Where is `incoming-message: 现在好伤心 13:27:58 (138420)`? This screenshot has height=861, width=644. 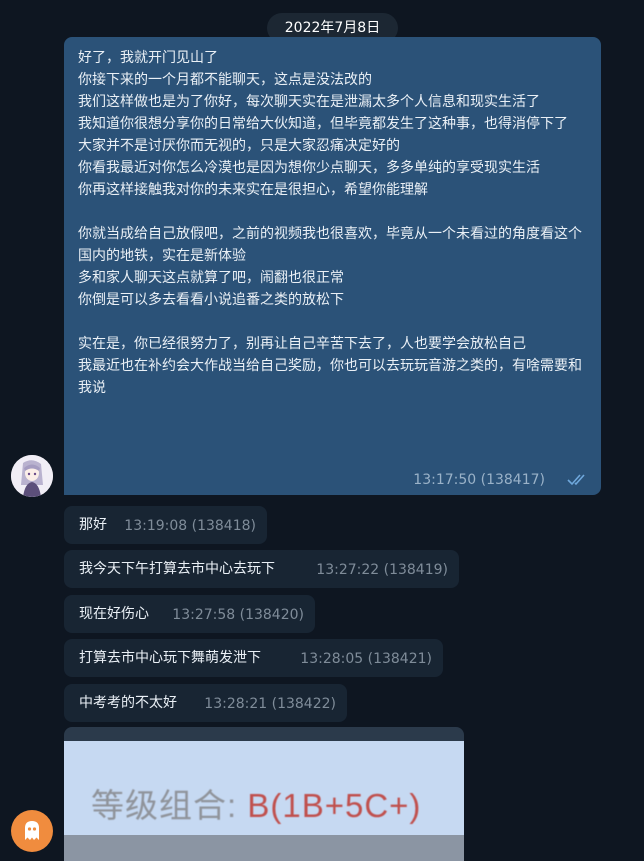 incoming-message: 现在好伤心 13:27:58 (138420) is located at coordinates (189, 614).